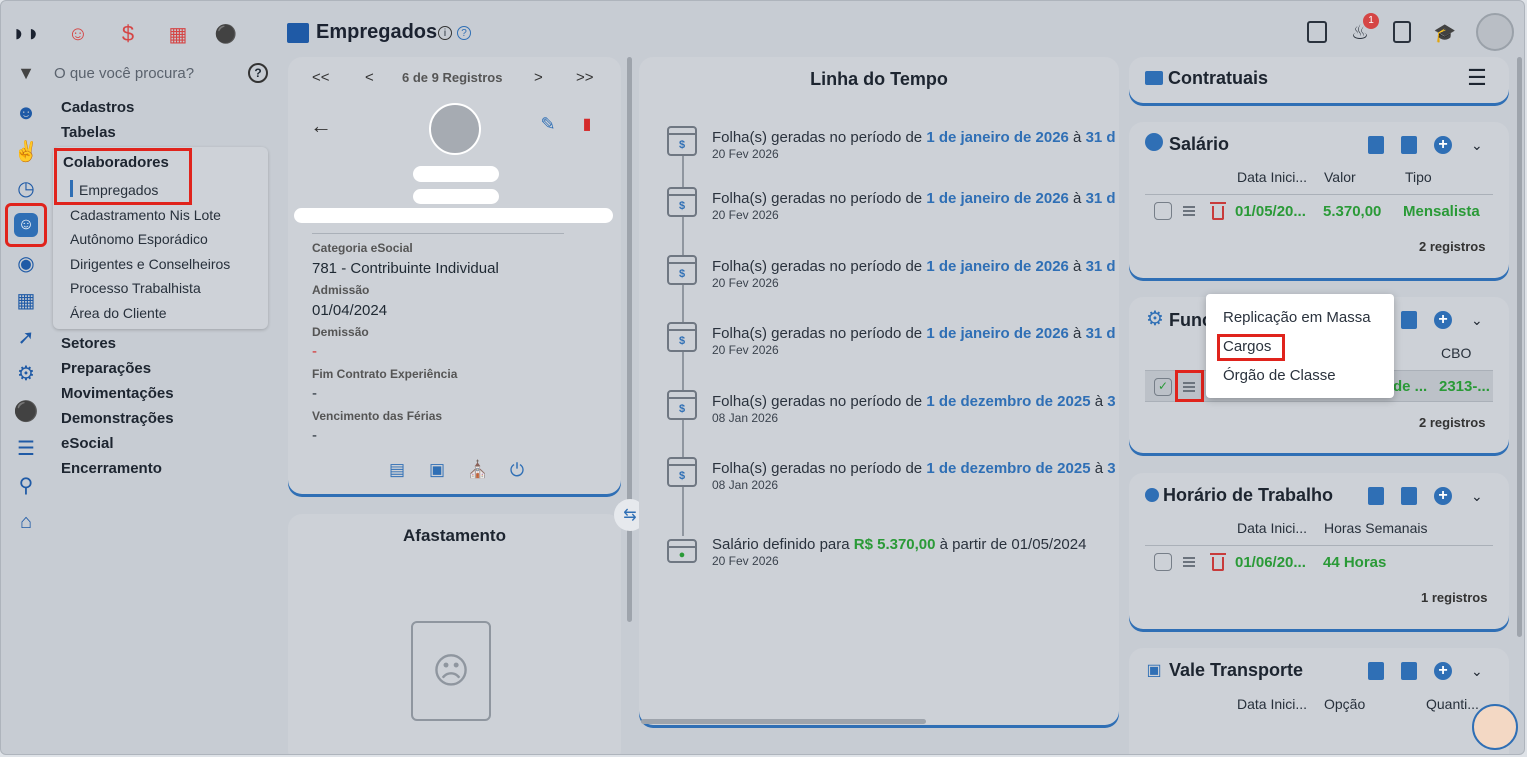  Describe the element at coordinates (87, 443) in the screenshot. I see `menu-esocial: eSocial` at that location.